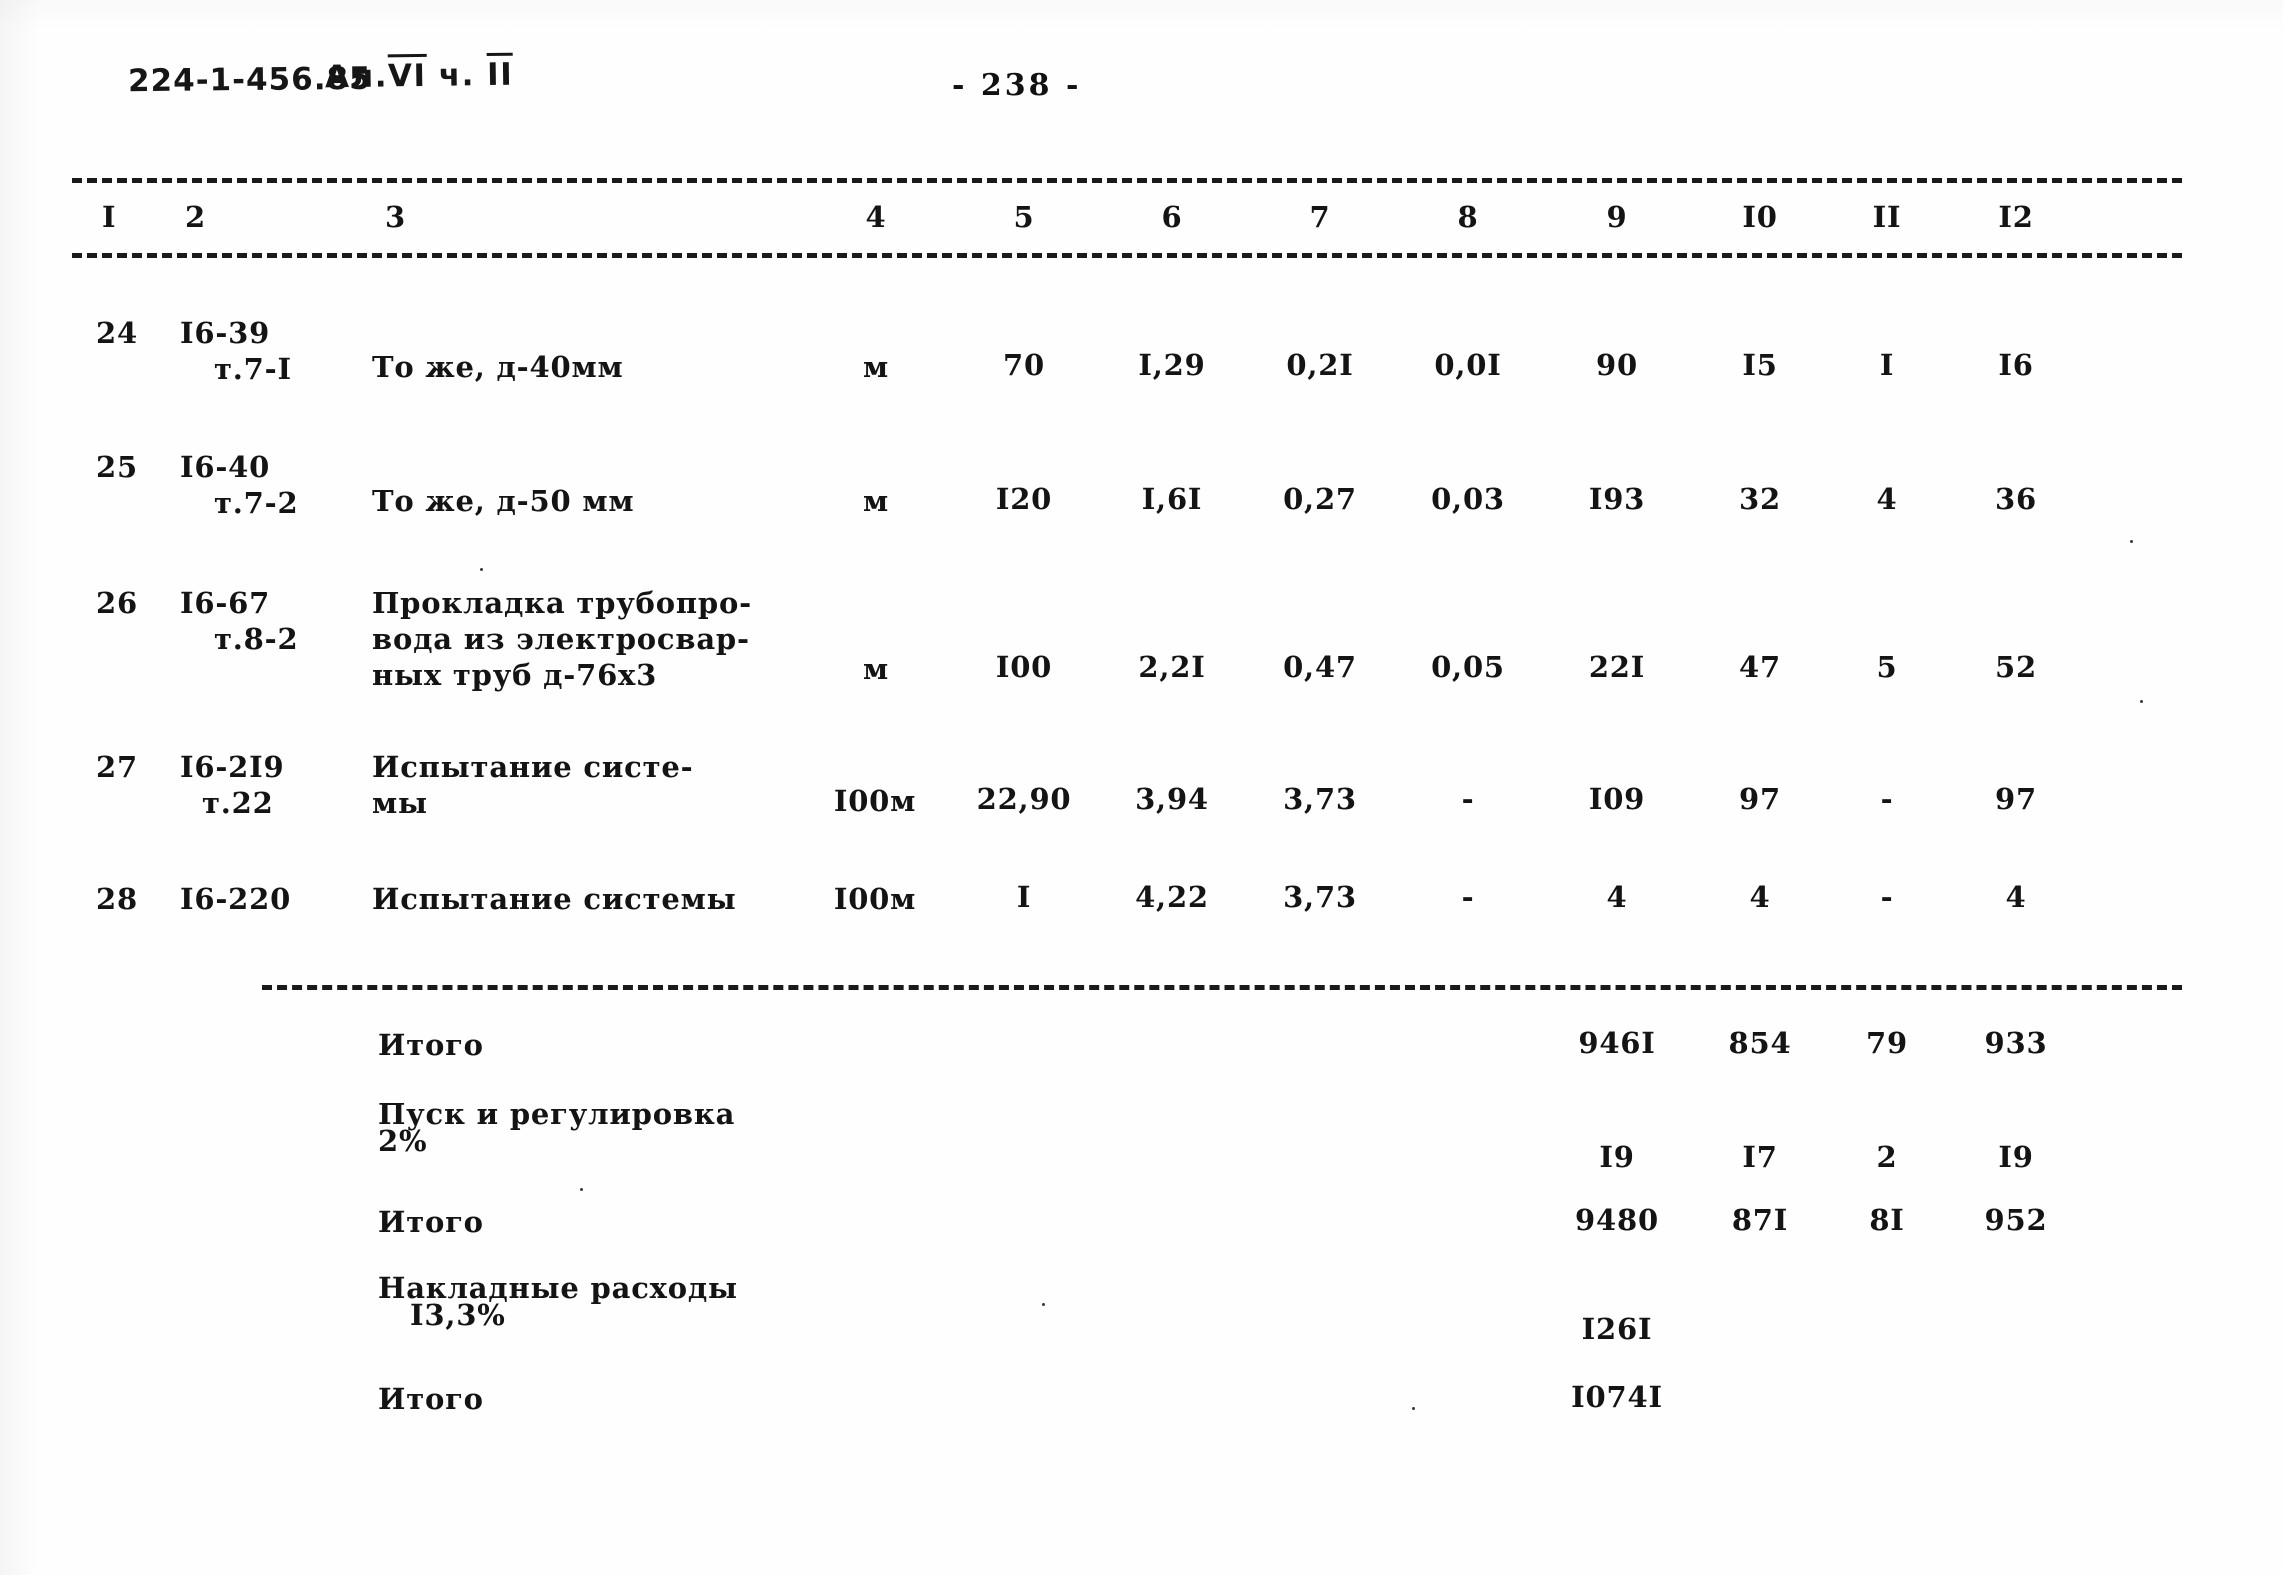 Image resolution: width=2283 pixels, height=1575 pixels. Describe the element at coordinates (403, 1141) in the screenshot. I see `summary-label-percent: 2%` at that location.